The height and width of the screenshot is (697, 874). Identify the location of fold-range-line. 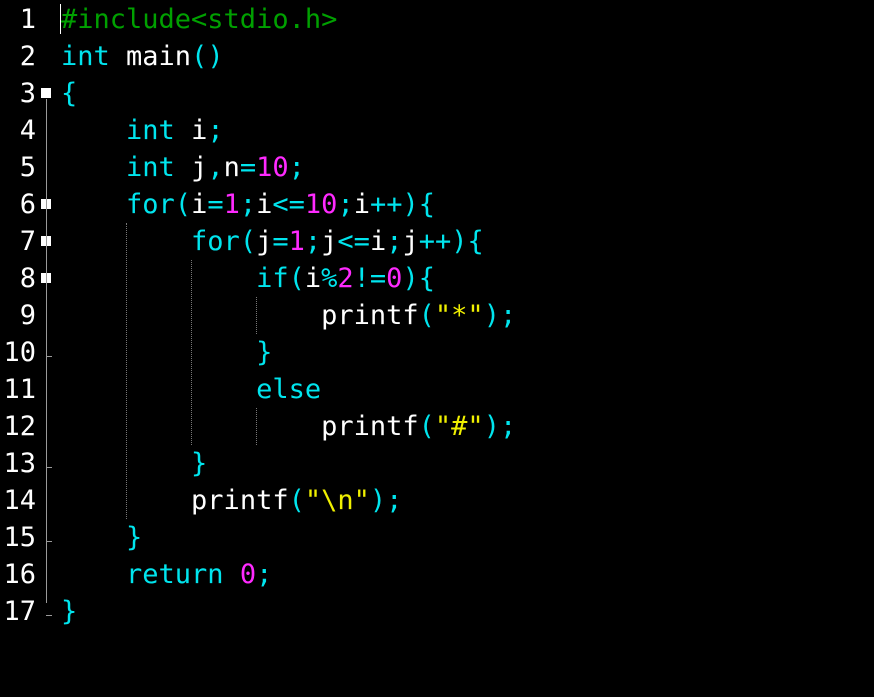
(46, 351).